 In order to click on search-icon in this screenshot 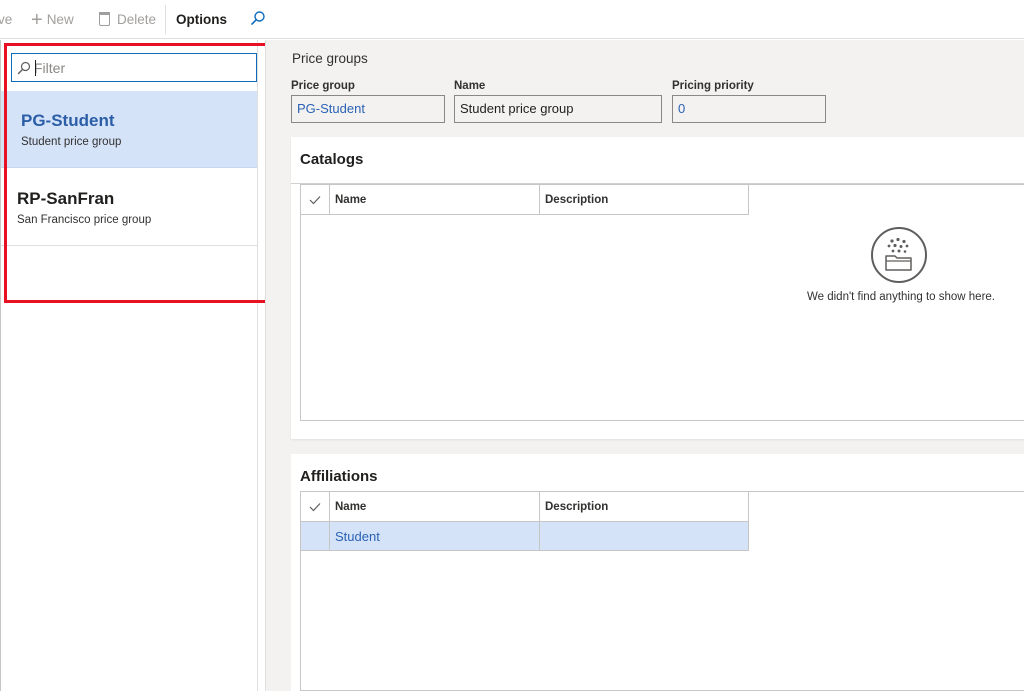, I will do `click(258, 18)`.